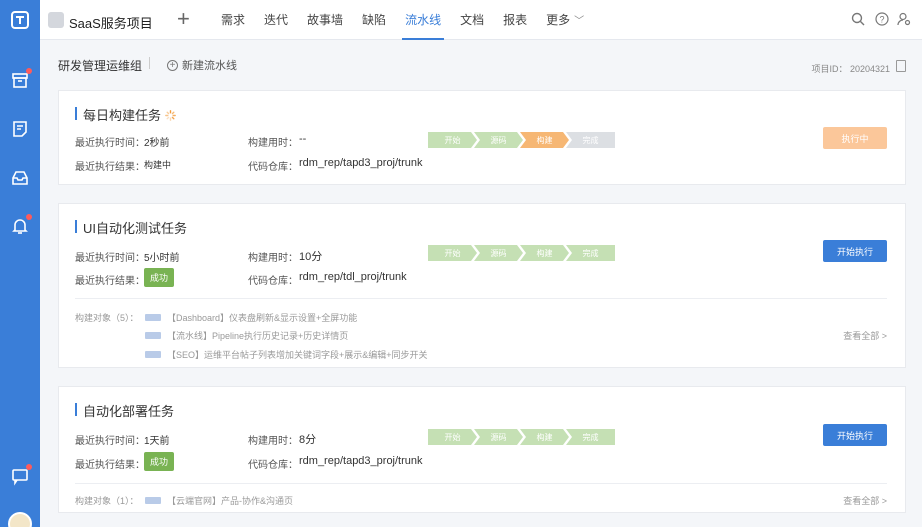 The width and height of the screenshot is (922, 527). Describe the element at coordinates (303, 139) in the screenshot. I see `duration-value: --` at that location.